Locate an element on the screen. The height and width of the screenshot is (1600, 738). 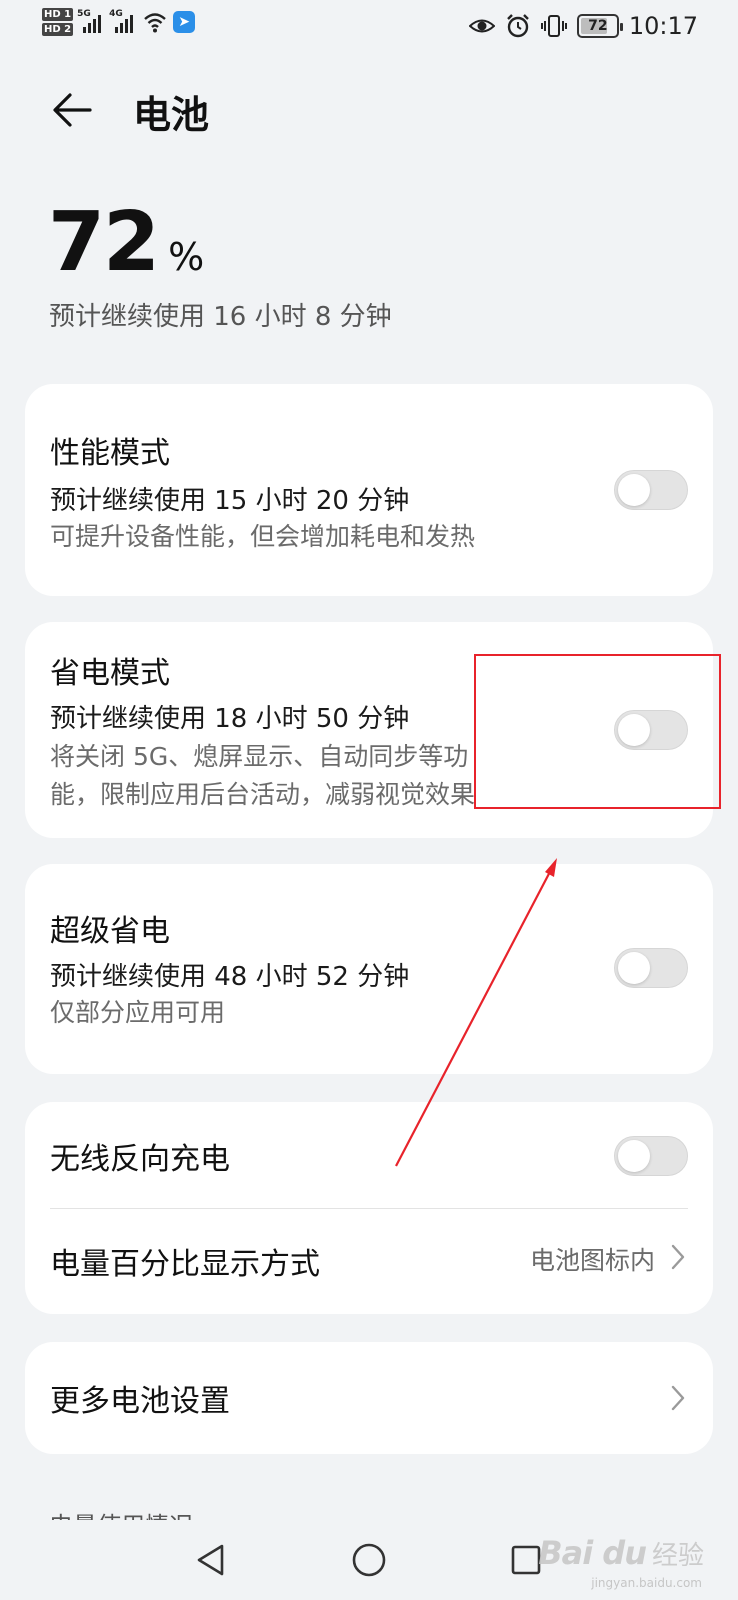
percent-display-row: 电量百分比显示方式 电池图标内 is located at coordinates (369, 1261).